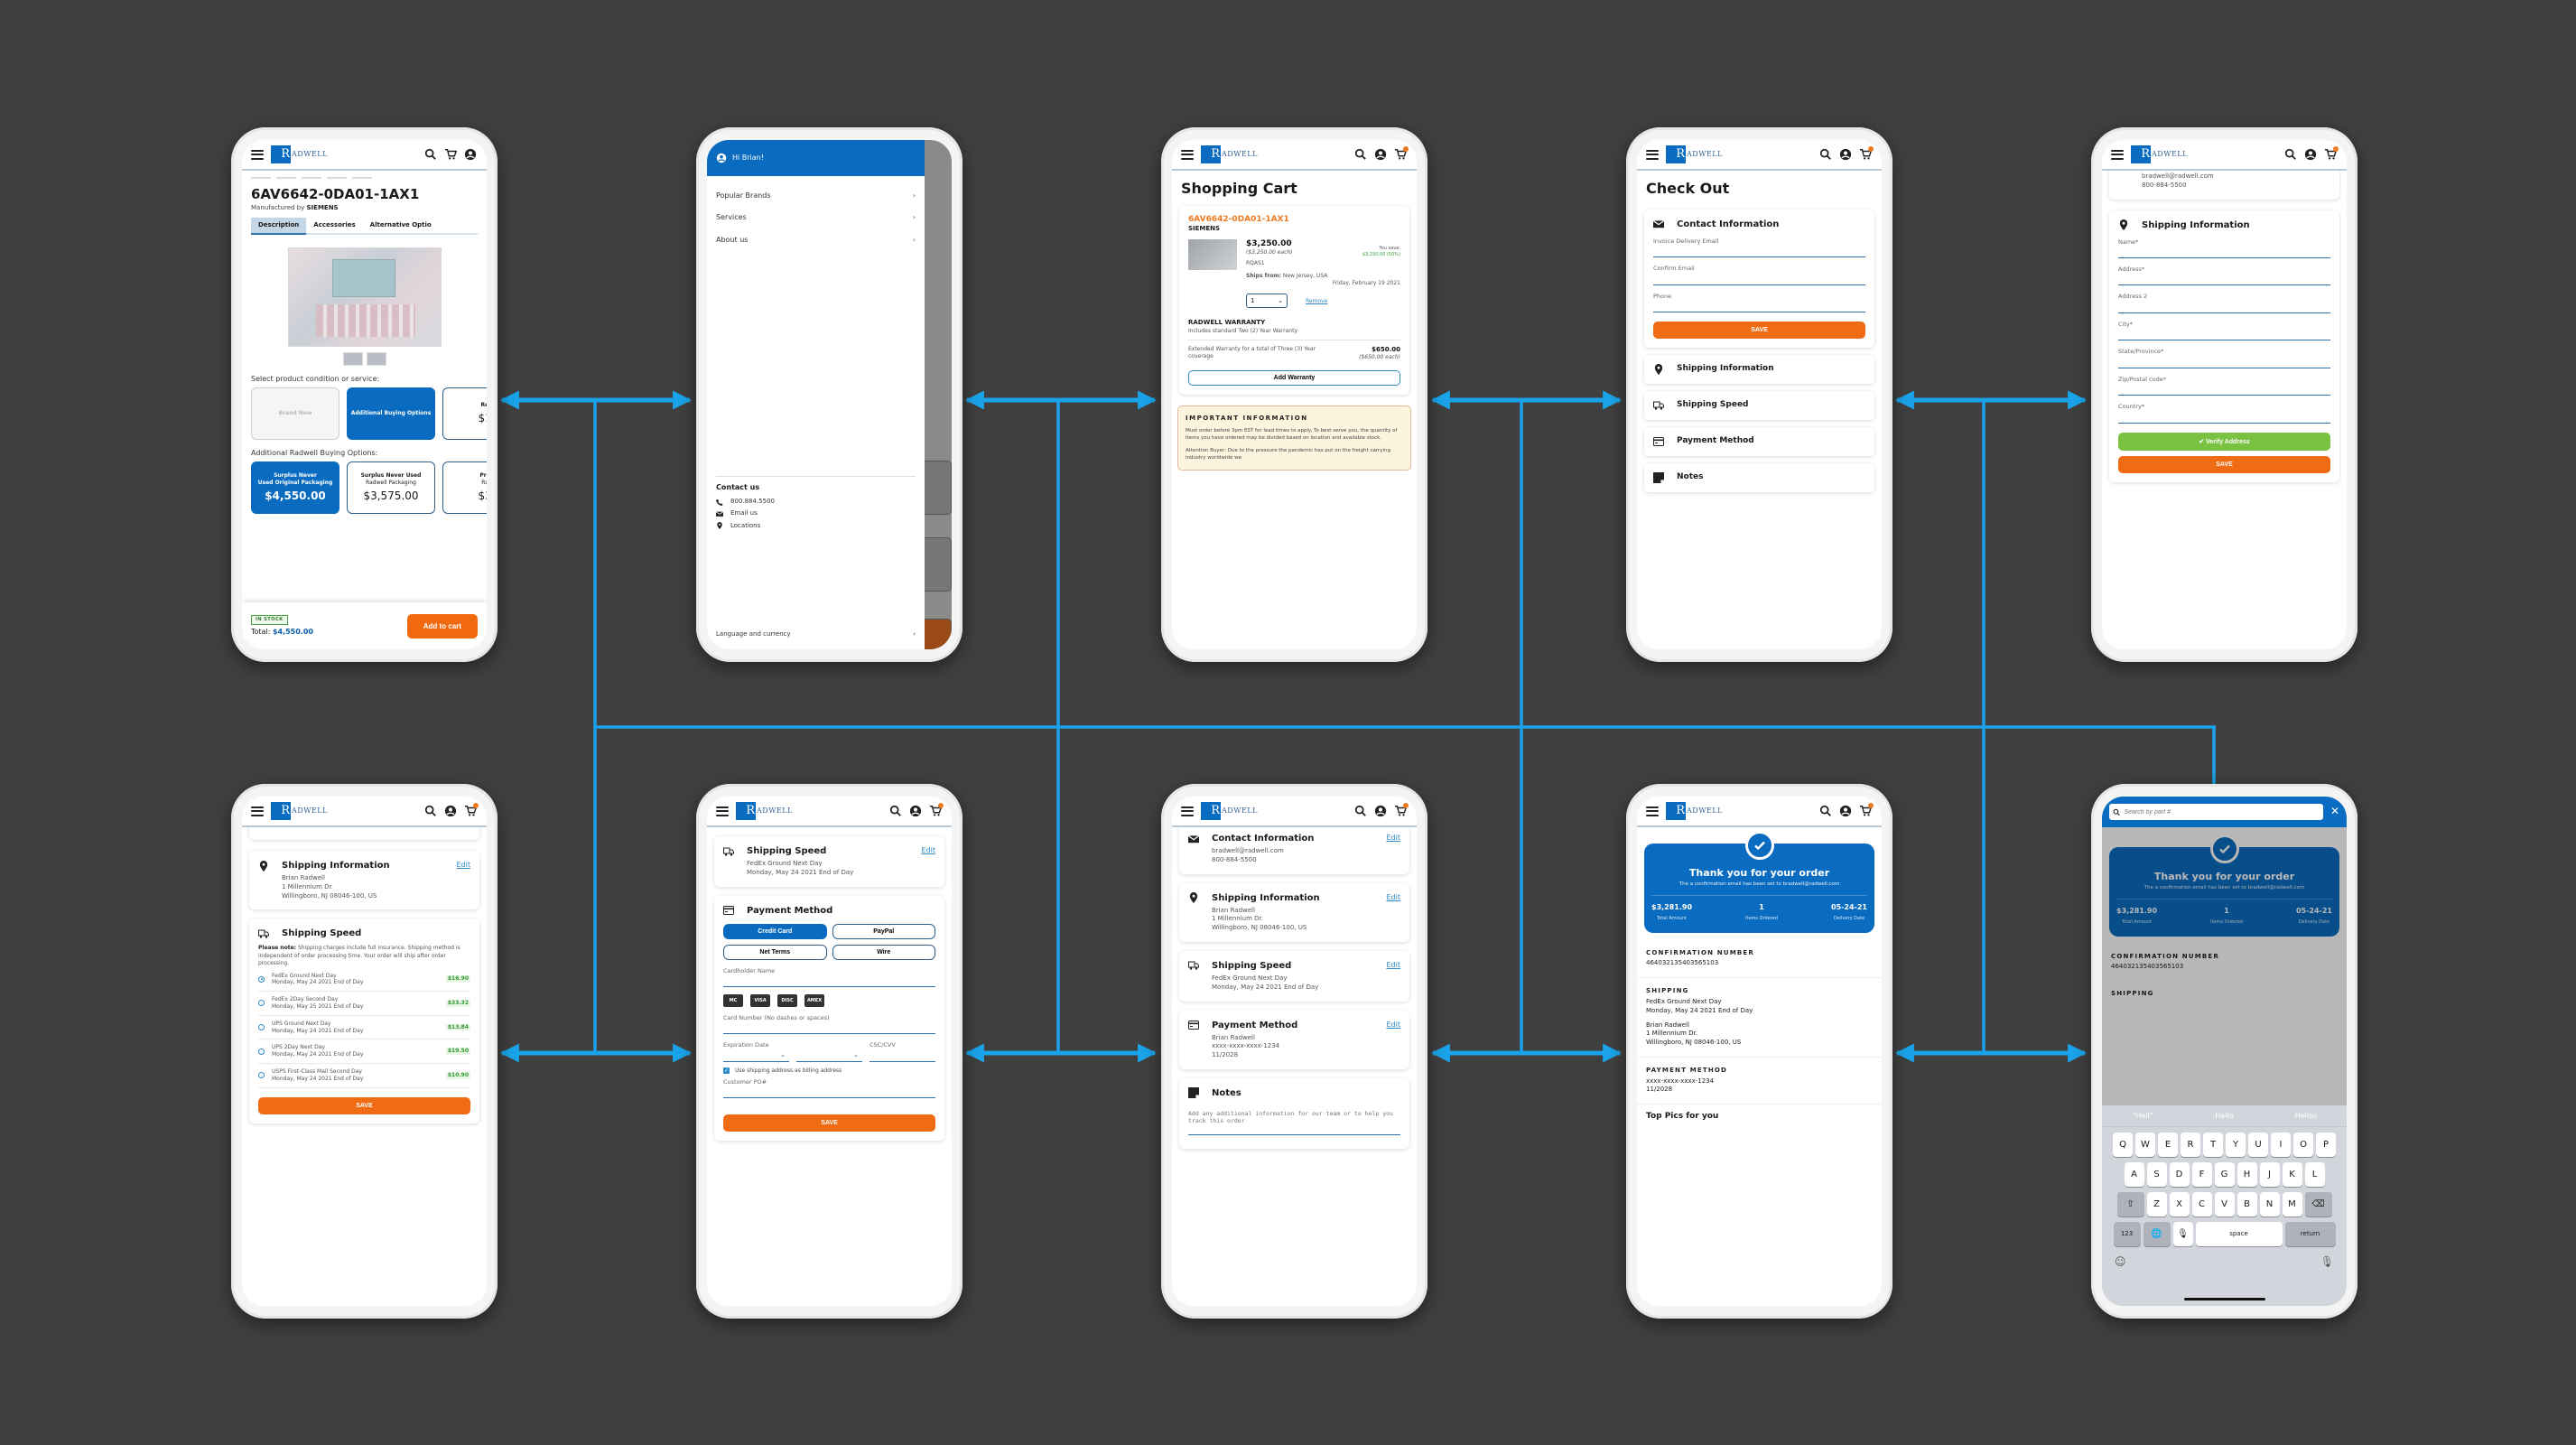  Describe the element at coordinates (2168, 1145) in the screenshot. I see `key: E` at that location.